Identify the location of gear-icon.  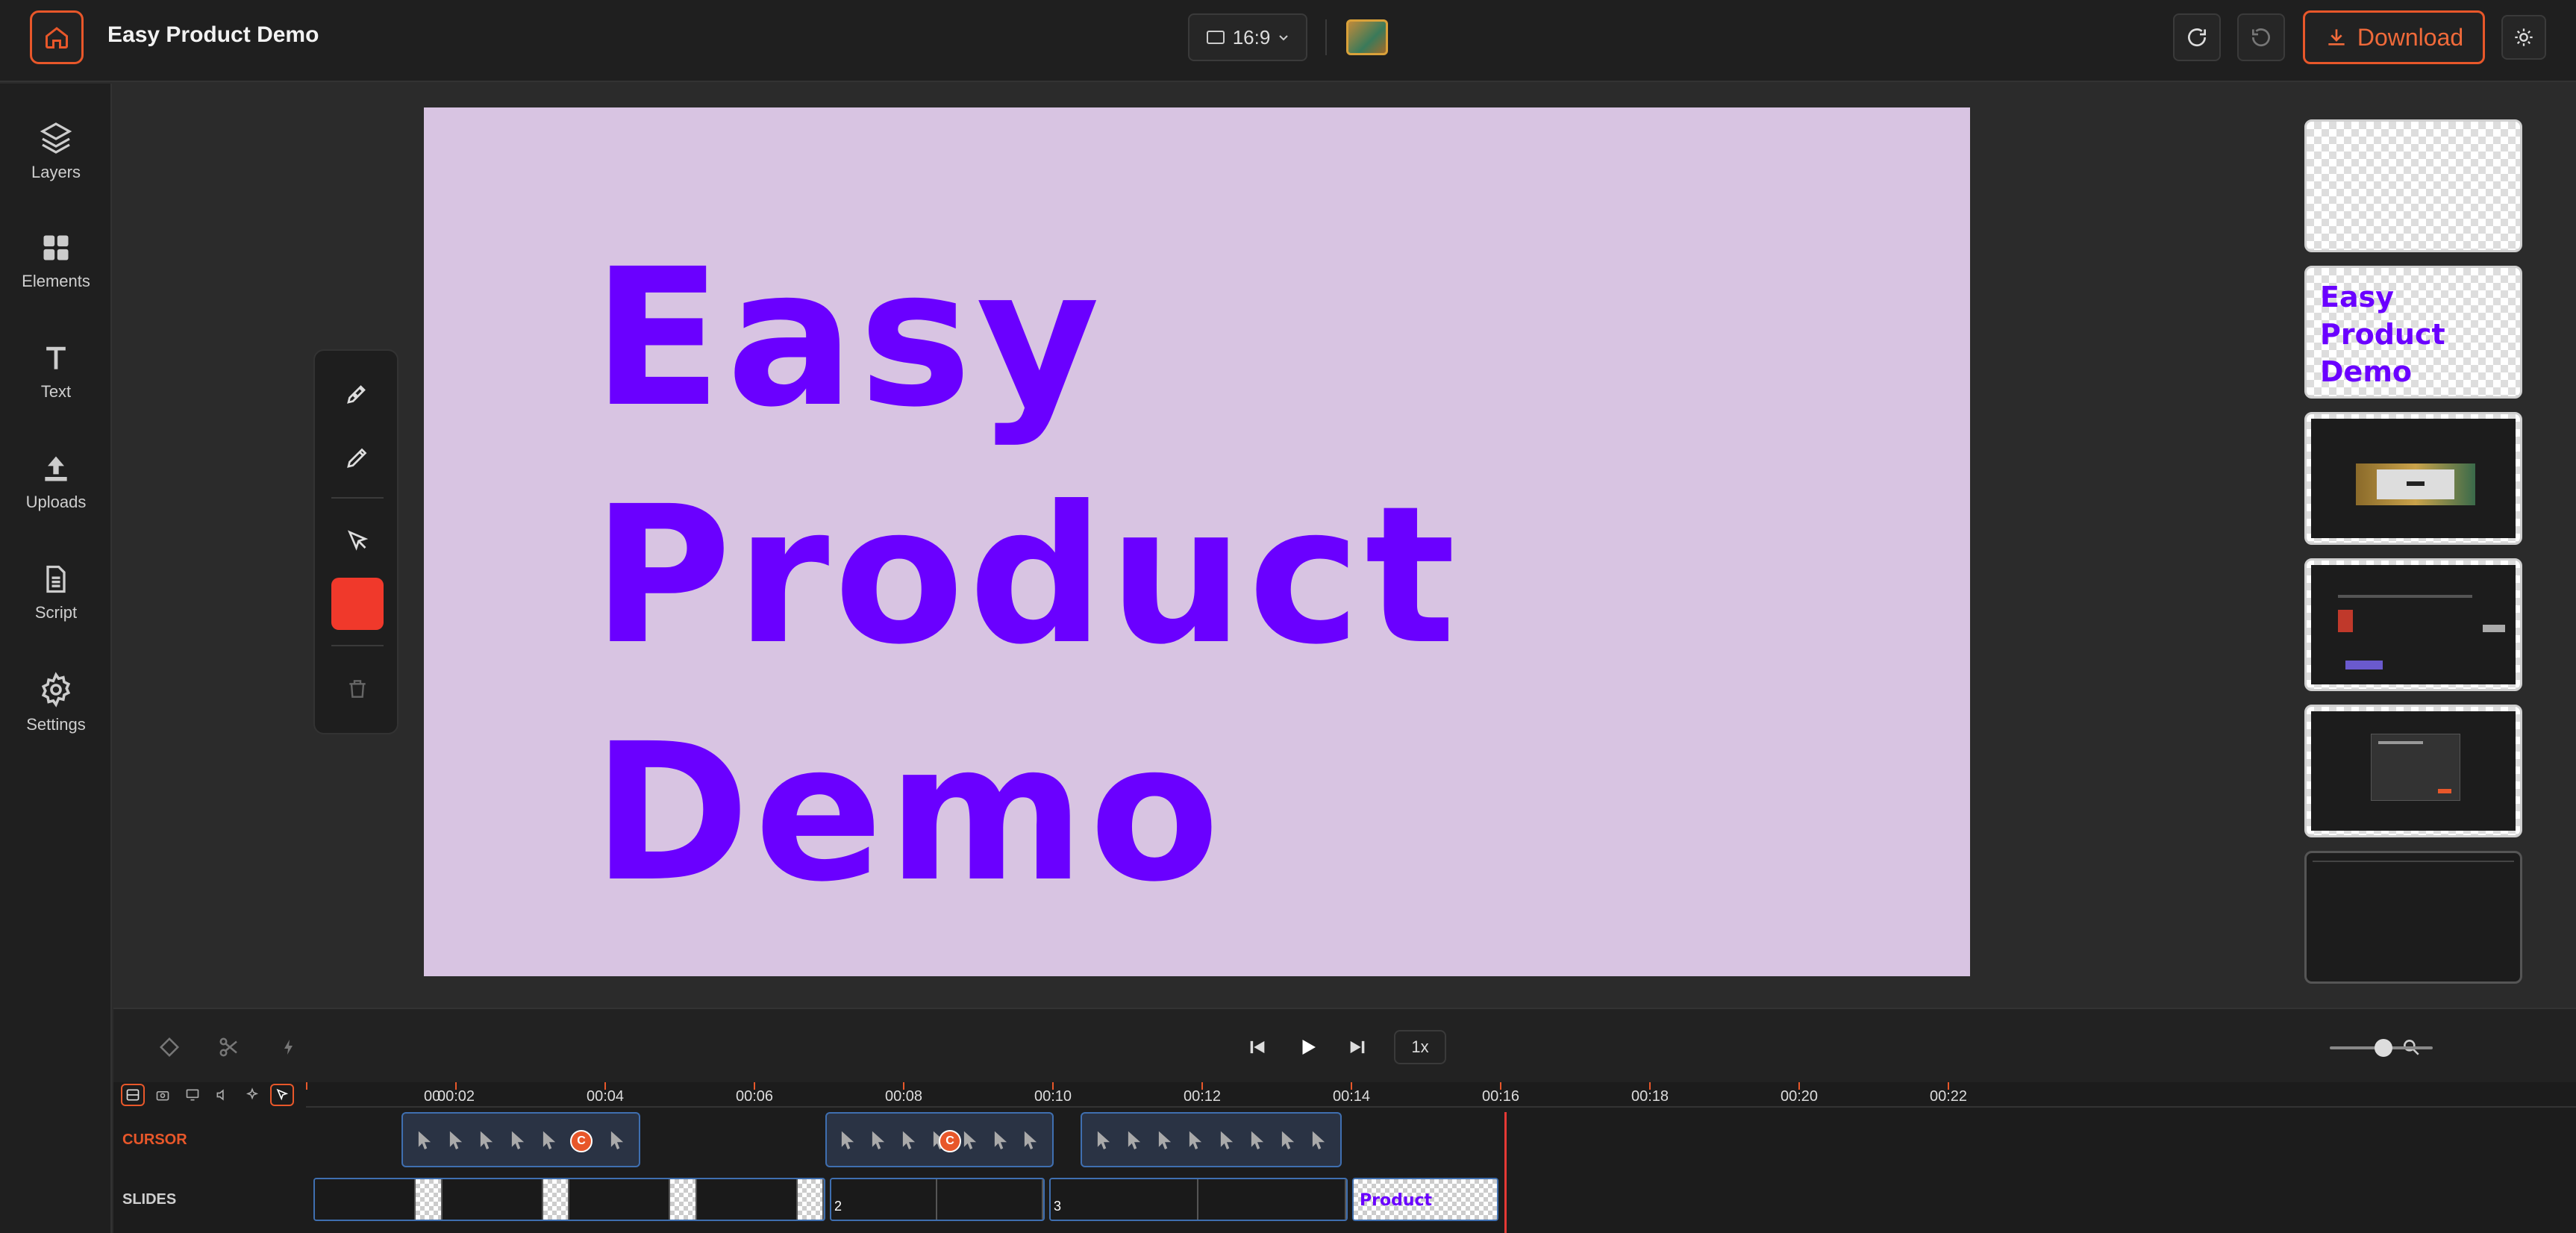
(56, 690).